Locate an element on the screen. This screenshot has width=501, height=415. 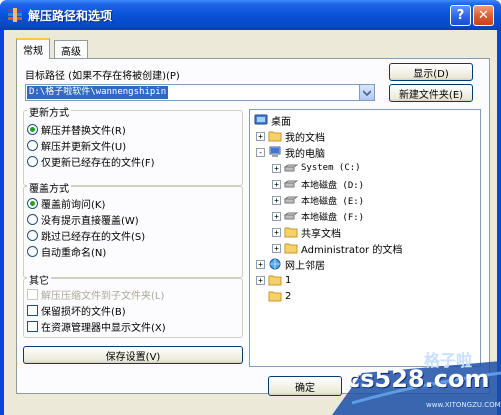
window-title: 解压路径和选项 is located at coordinates (70, 16).